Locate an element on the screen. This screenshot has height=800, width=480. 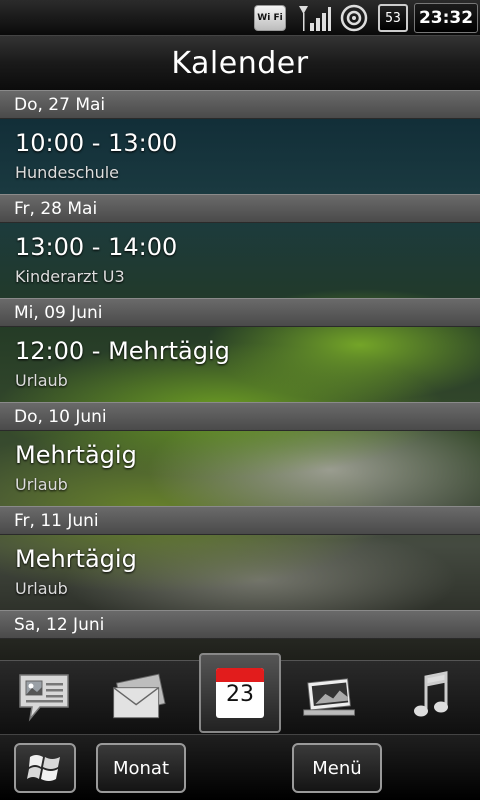
battery-icon: 53 is located at coordinates (393, 18).